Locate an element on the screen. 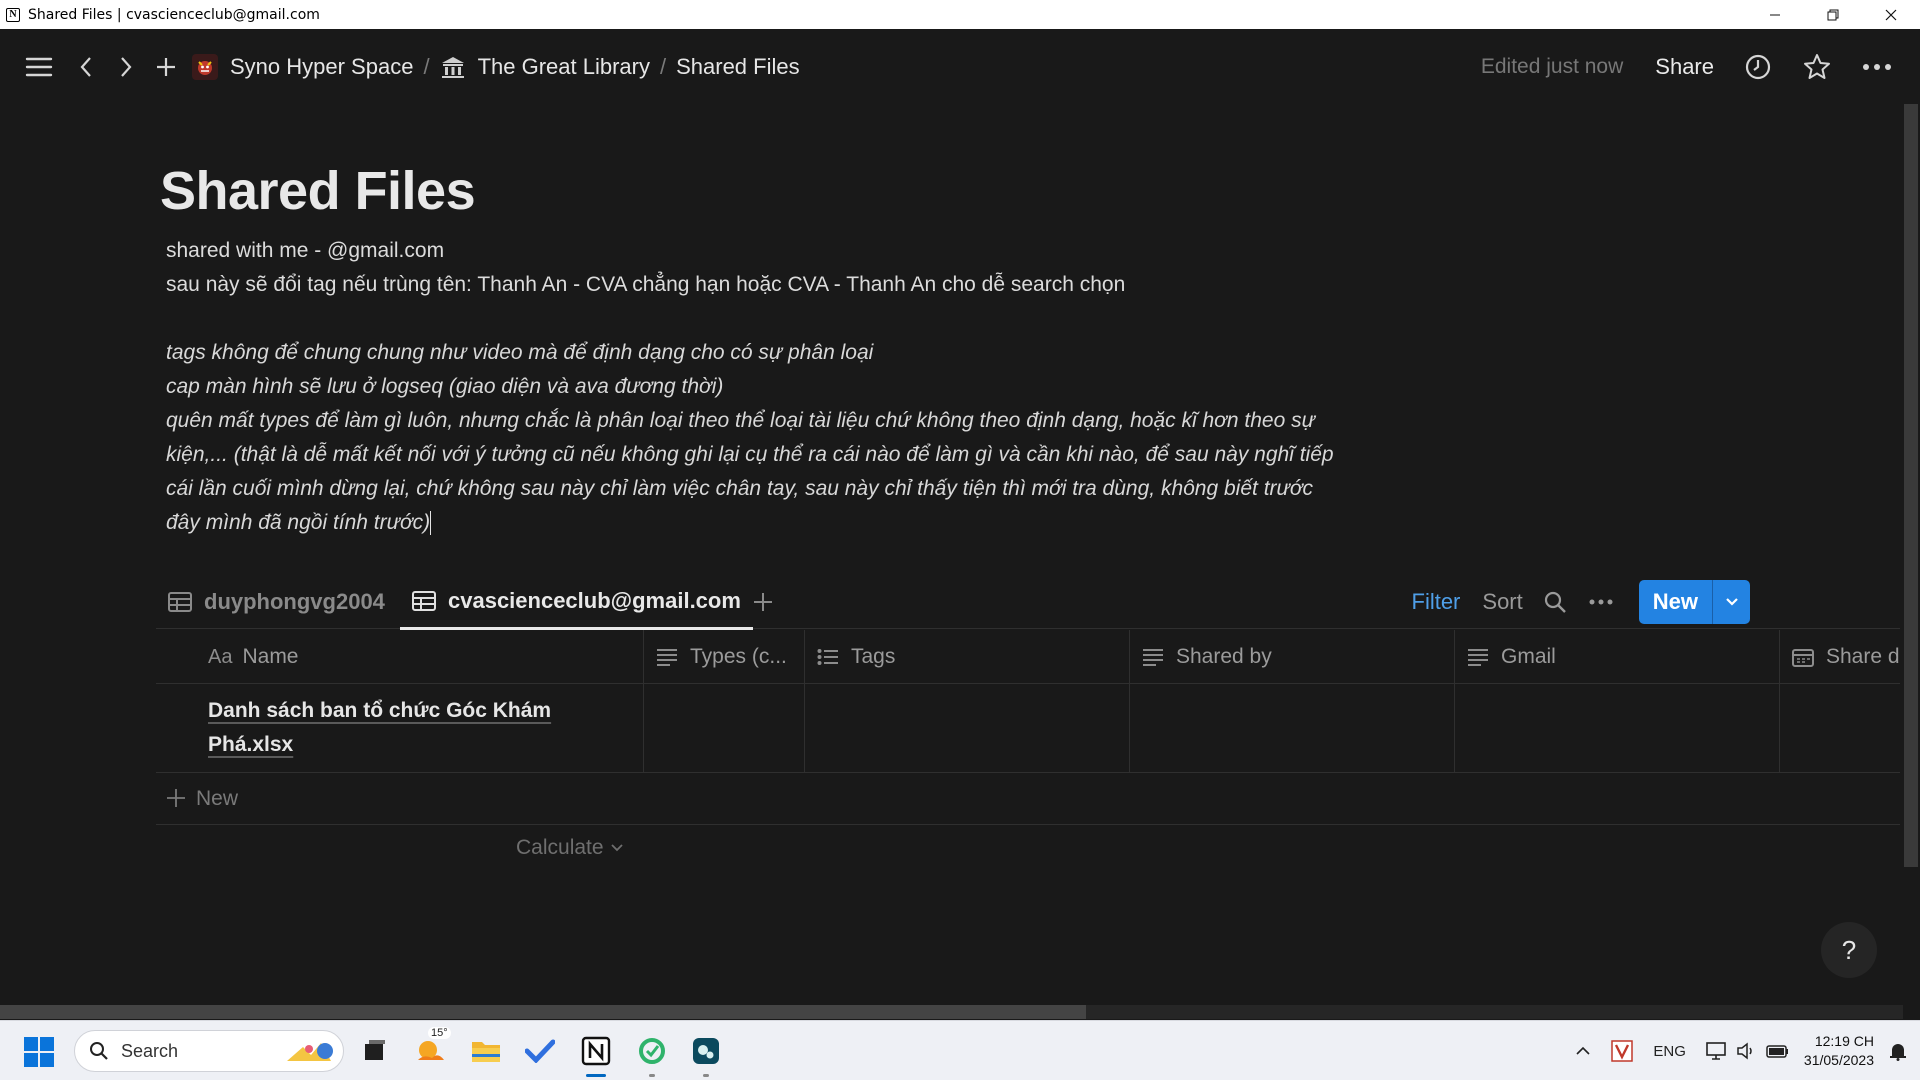 The width and height of the screenshot is (1920, 1080). vertical-scrollbar is located at coordinates (1910, 562).